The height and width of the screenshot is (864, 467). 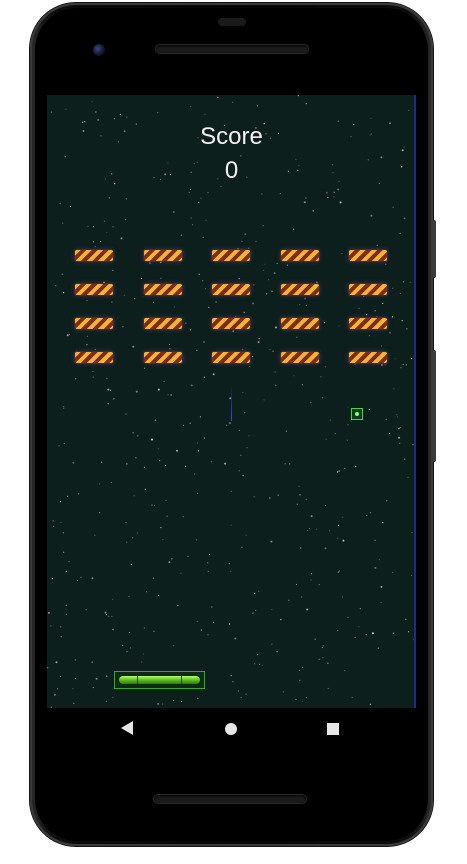 What do you see at coordinates (159, 680) in the screenshot?
I see `paddle` at bounding box center [159, 680].